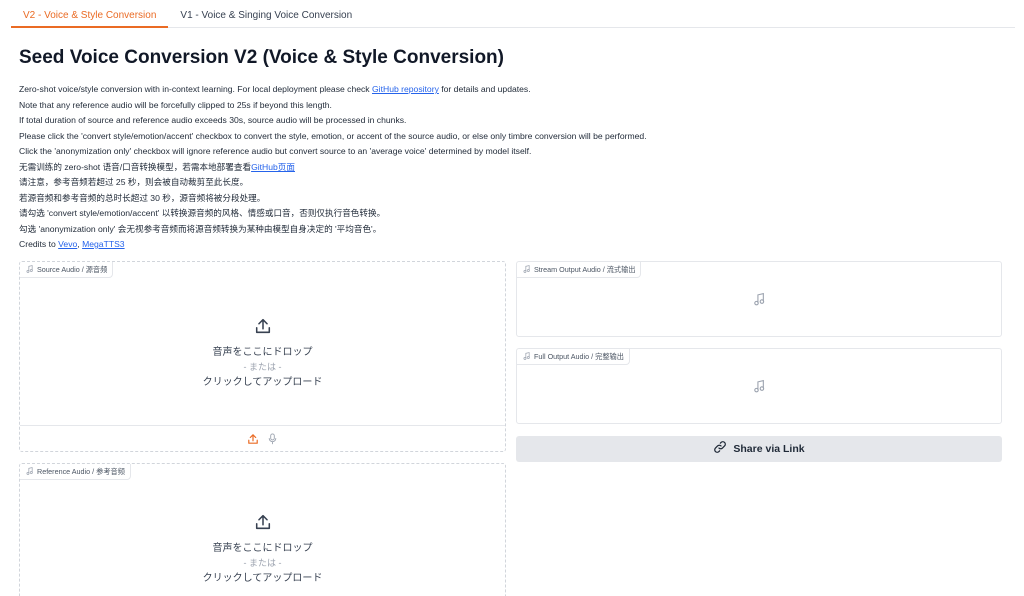 The width and height of the screenshot is (1024, 596). What do you see at coordinates (579, 270) in the screenshot?
I see `stream-output-label: Stream Output Audio / 流式输出` at bounding box center [579, 270].